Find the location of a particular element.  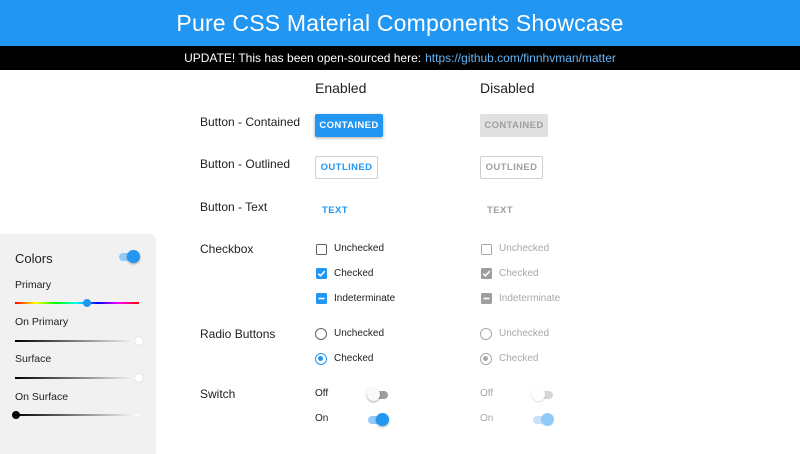

checkbox-unchecked-disabled-label: Unchecked is located at coordinates (524, 248).